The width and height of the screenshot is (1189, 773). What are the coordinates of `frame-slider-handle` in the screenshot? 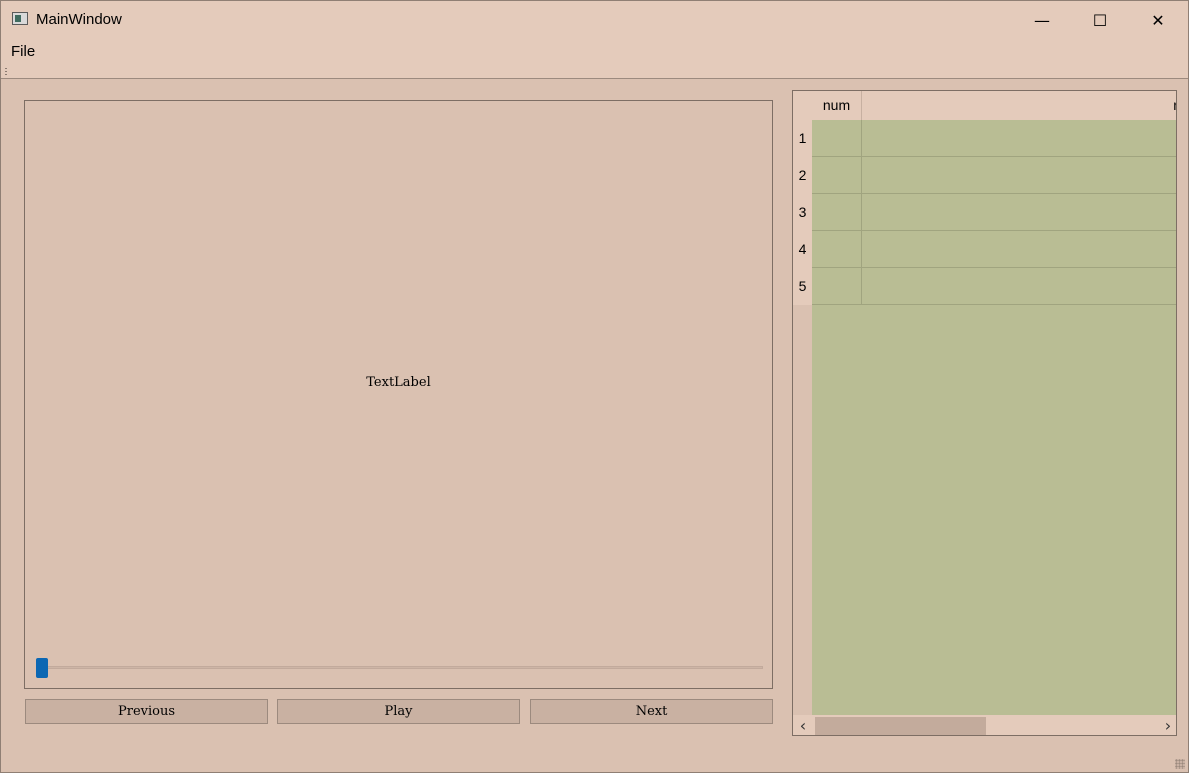 It's located at (42, 668).